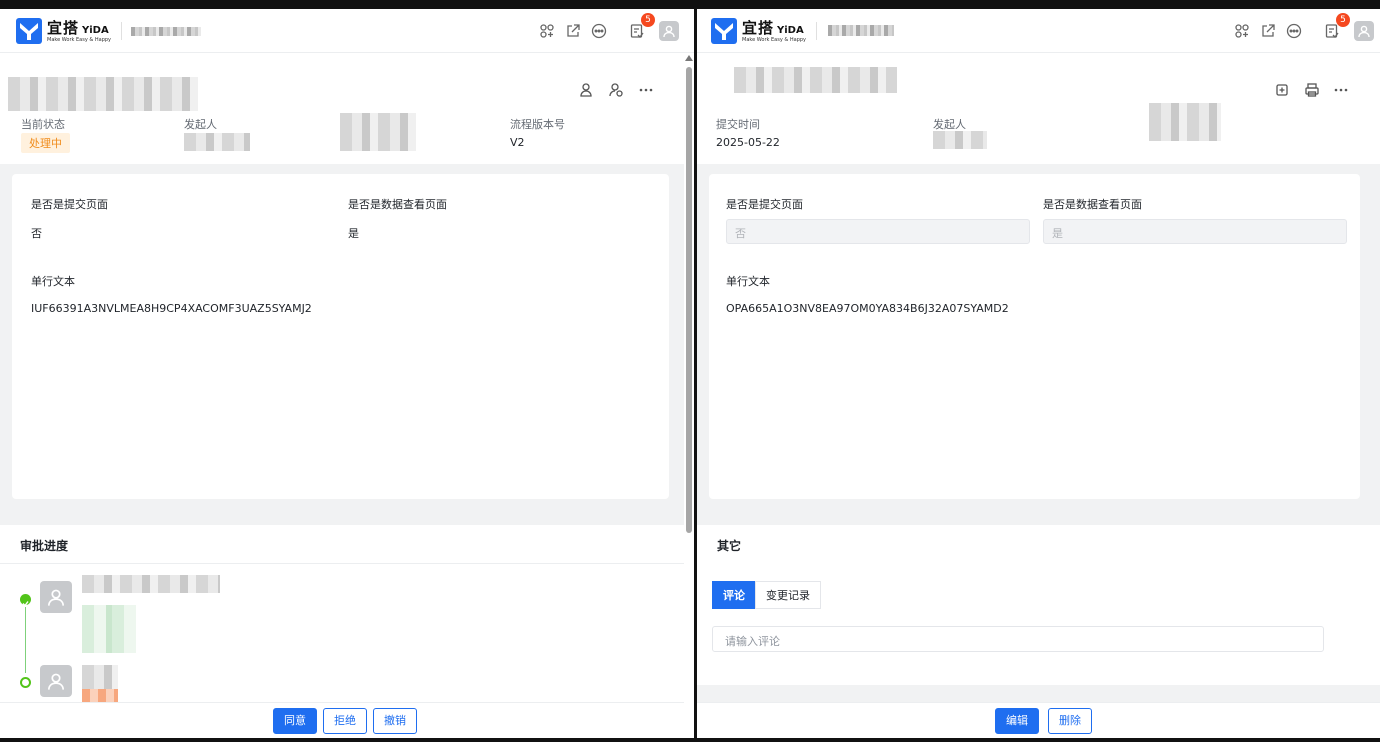 The image size is (1380, 742). I want to click on right-action-footer: 编辑 删除, so click(1038, 720).